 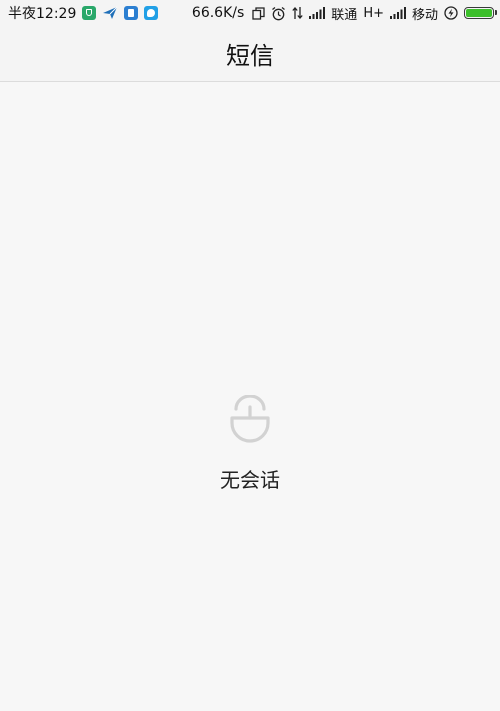 I want to click on status-bar: 半夜12:29 66.6K/s 联通 H+ 移动, so click(x=250, y=13).